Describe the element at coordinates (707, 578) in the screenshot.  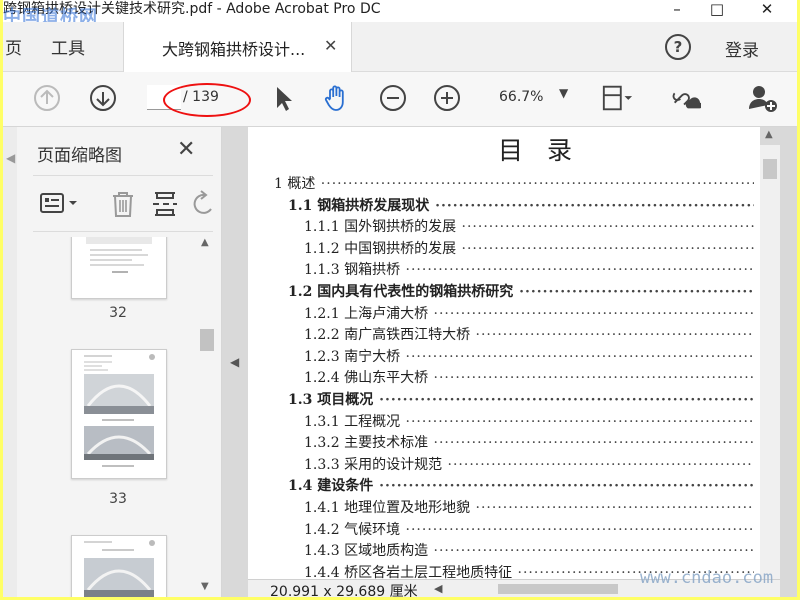
I see `site-watermark-bottom: www.cndao.com` at that location.